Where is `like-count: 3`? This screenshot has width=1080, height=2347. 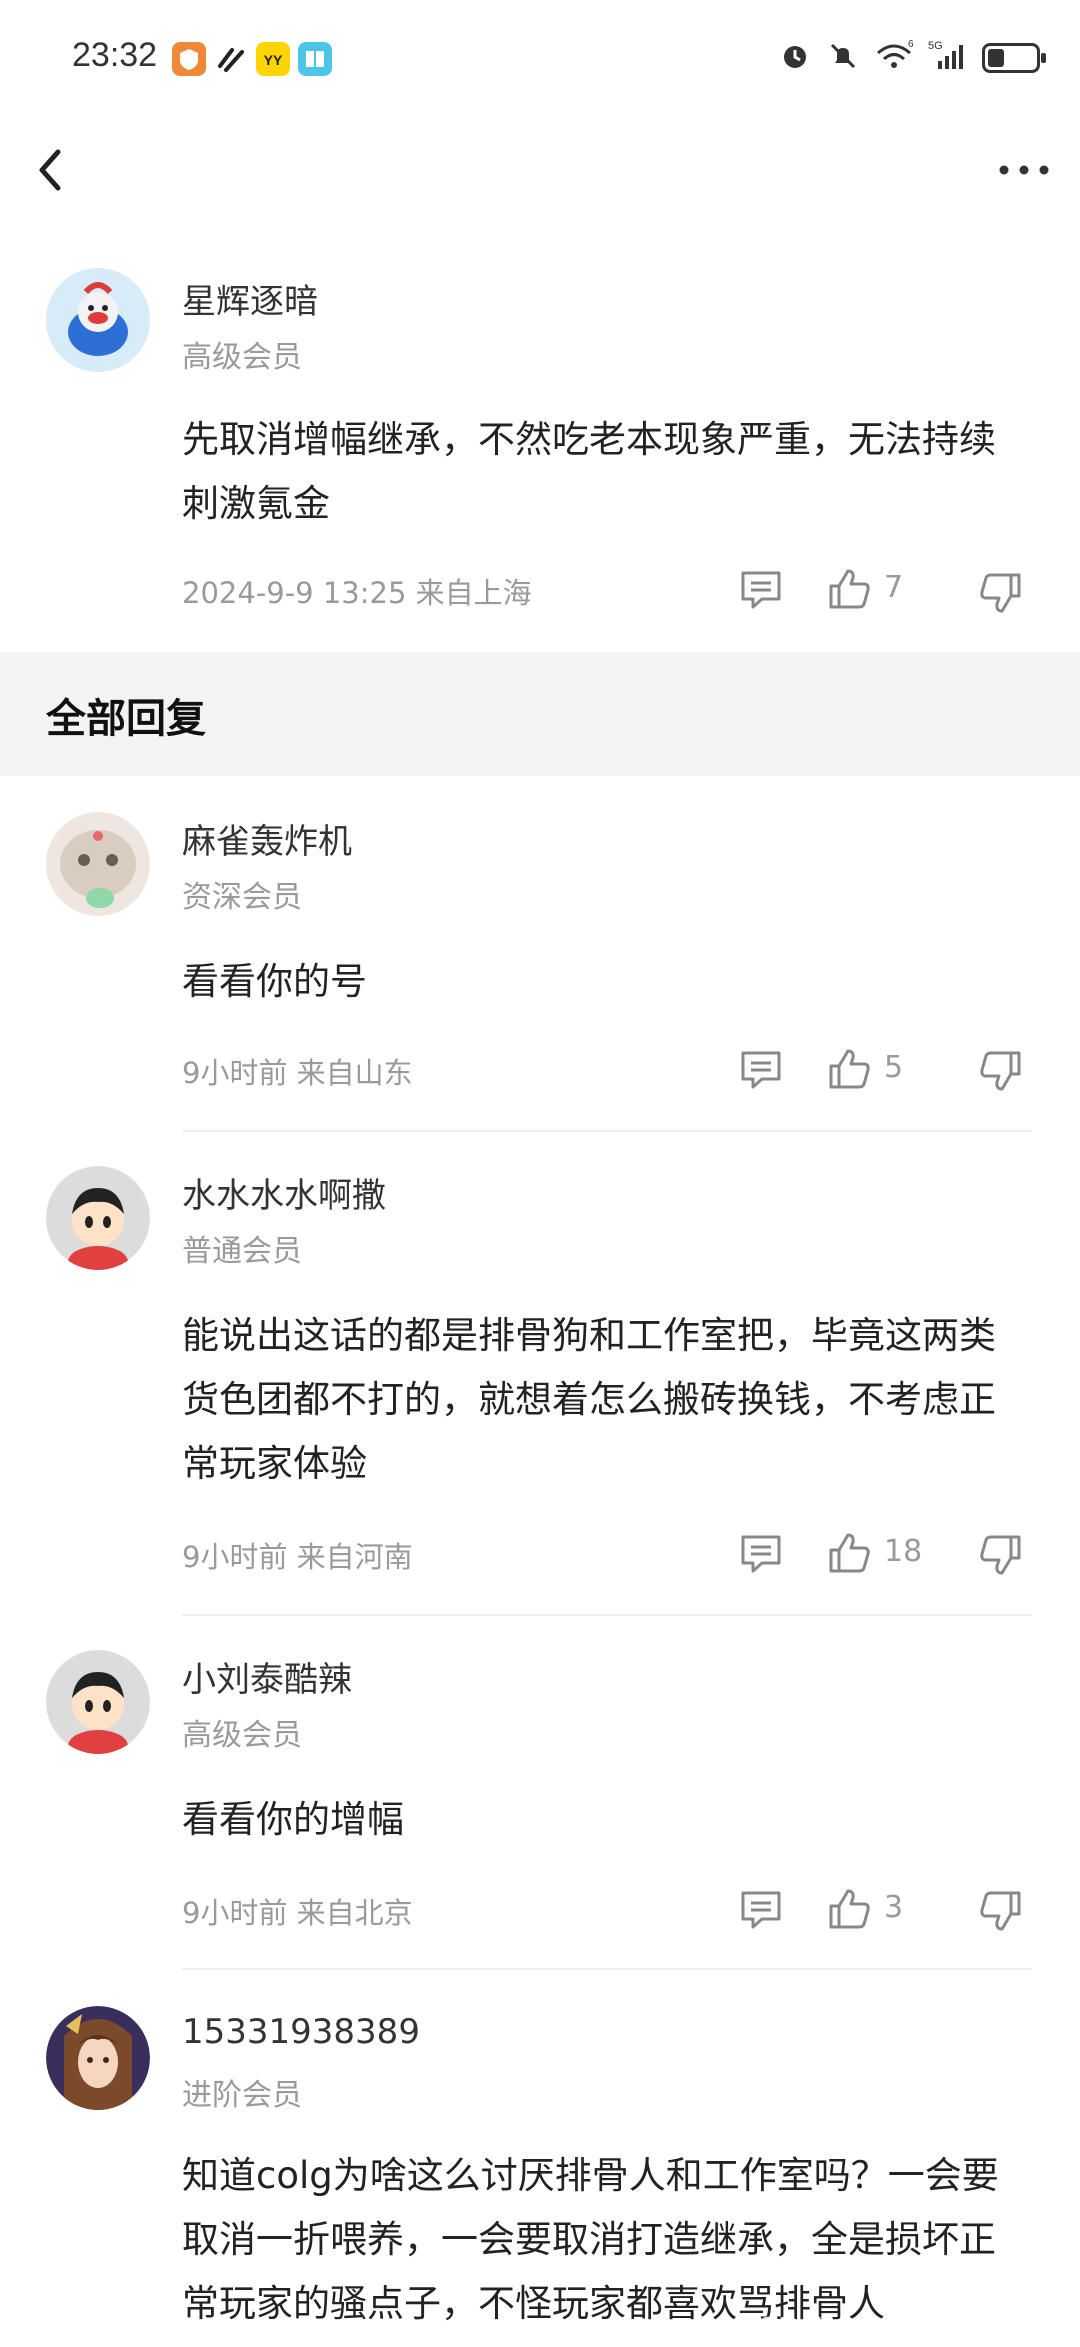
like-count: 3 is located at coordinates (894, 1907).